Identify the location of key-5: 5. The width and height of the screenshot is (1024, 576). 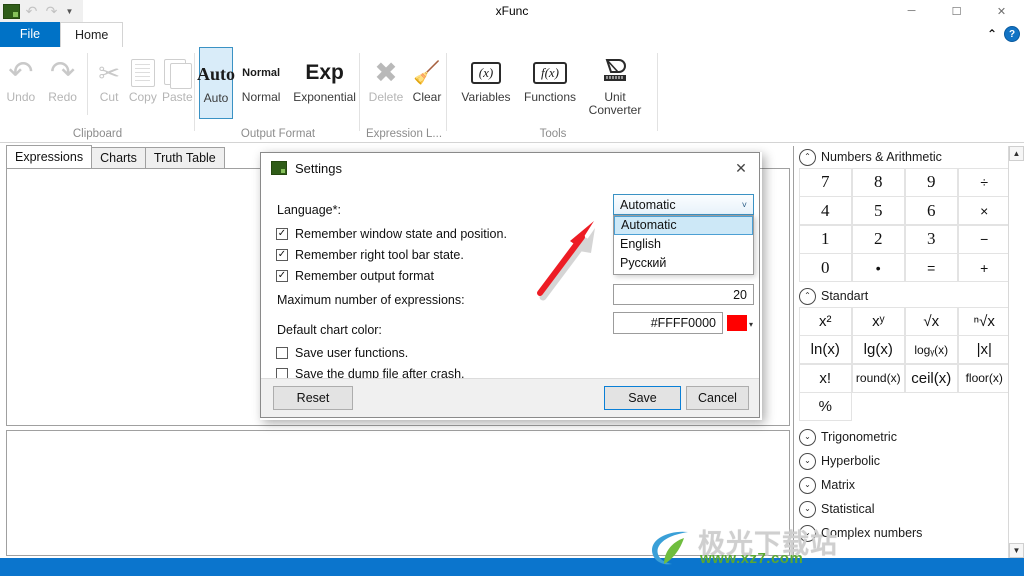
(878, 210).